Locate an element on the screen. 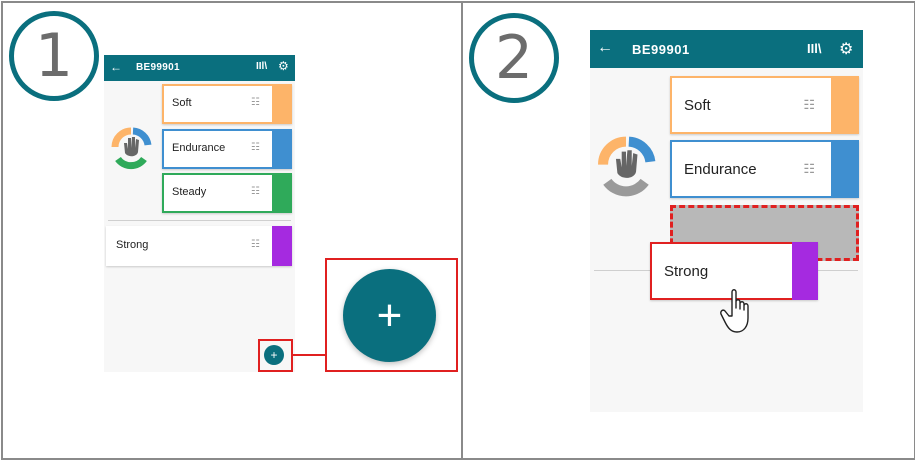 This screenshot has height=460, width=915. panel-divider is located at coordinates (462, 229).